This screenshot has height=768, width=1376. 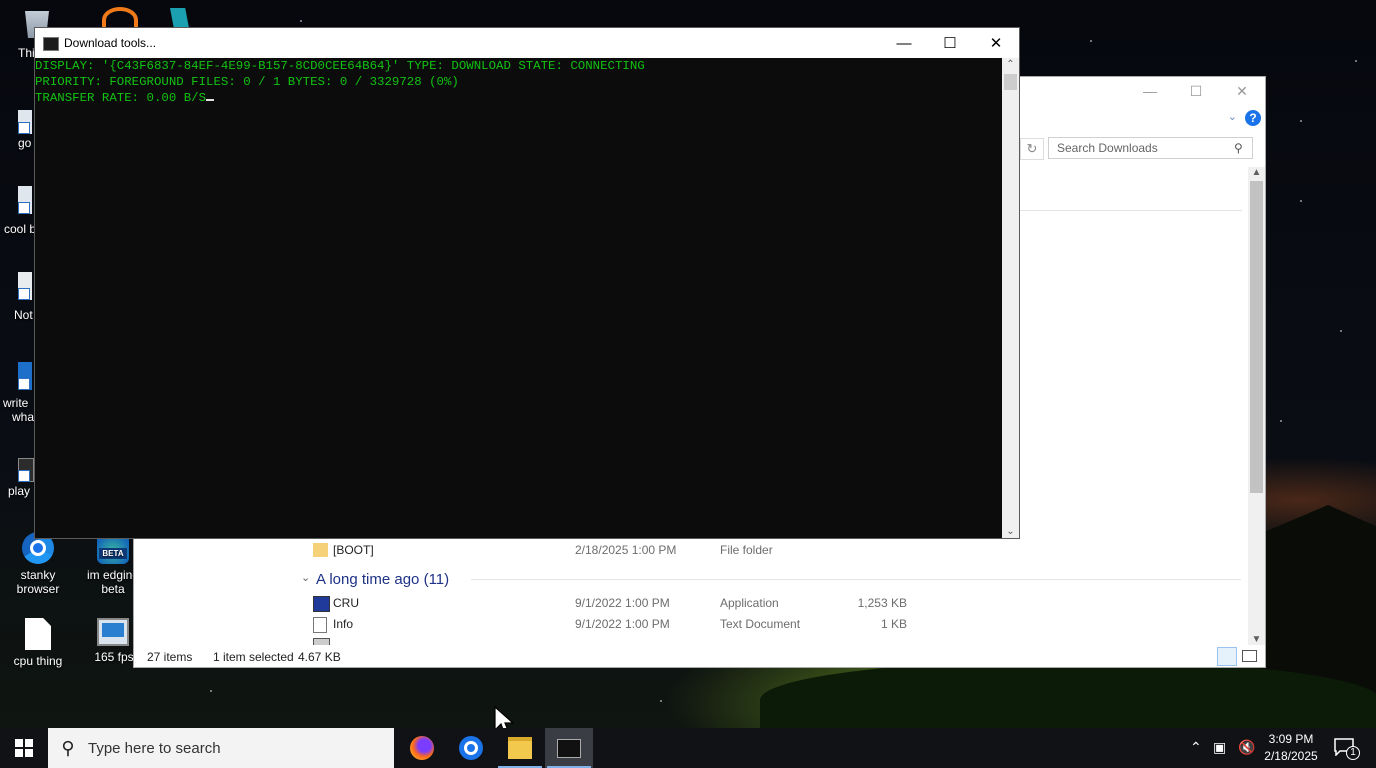 I want to click on file-type: Application, so click(x=749, y=603).